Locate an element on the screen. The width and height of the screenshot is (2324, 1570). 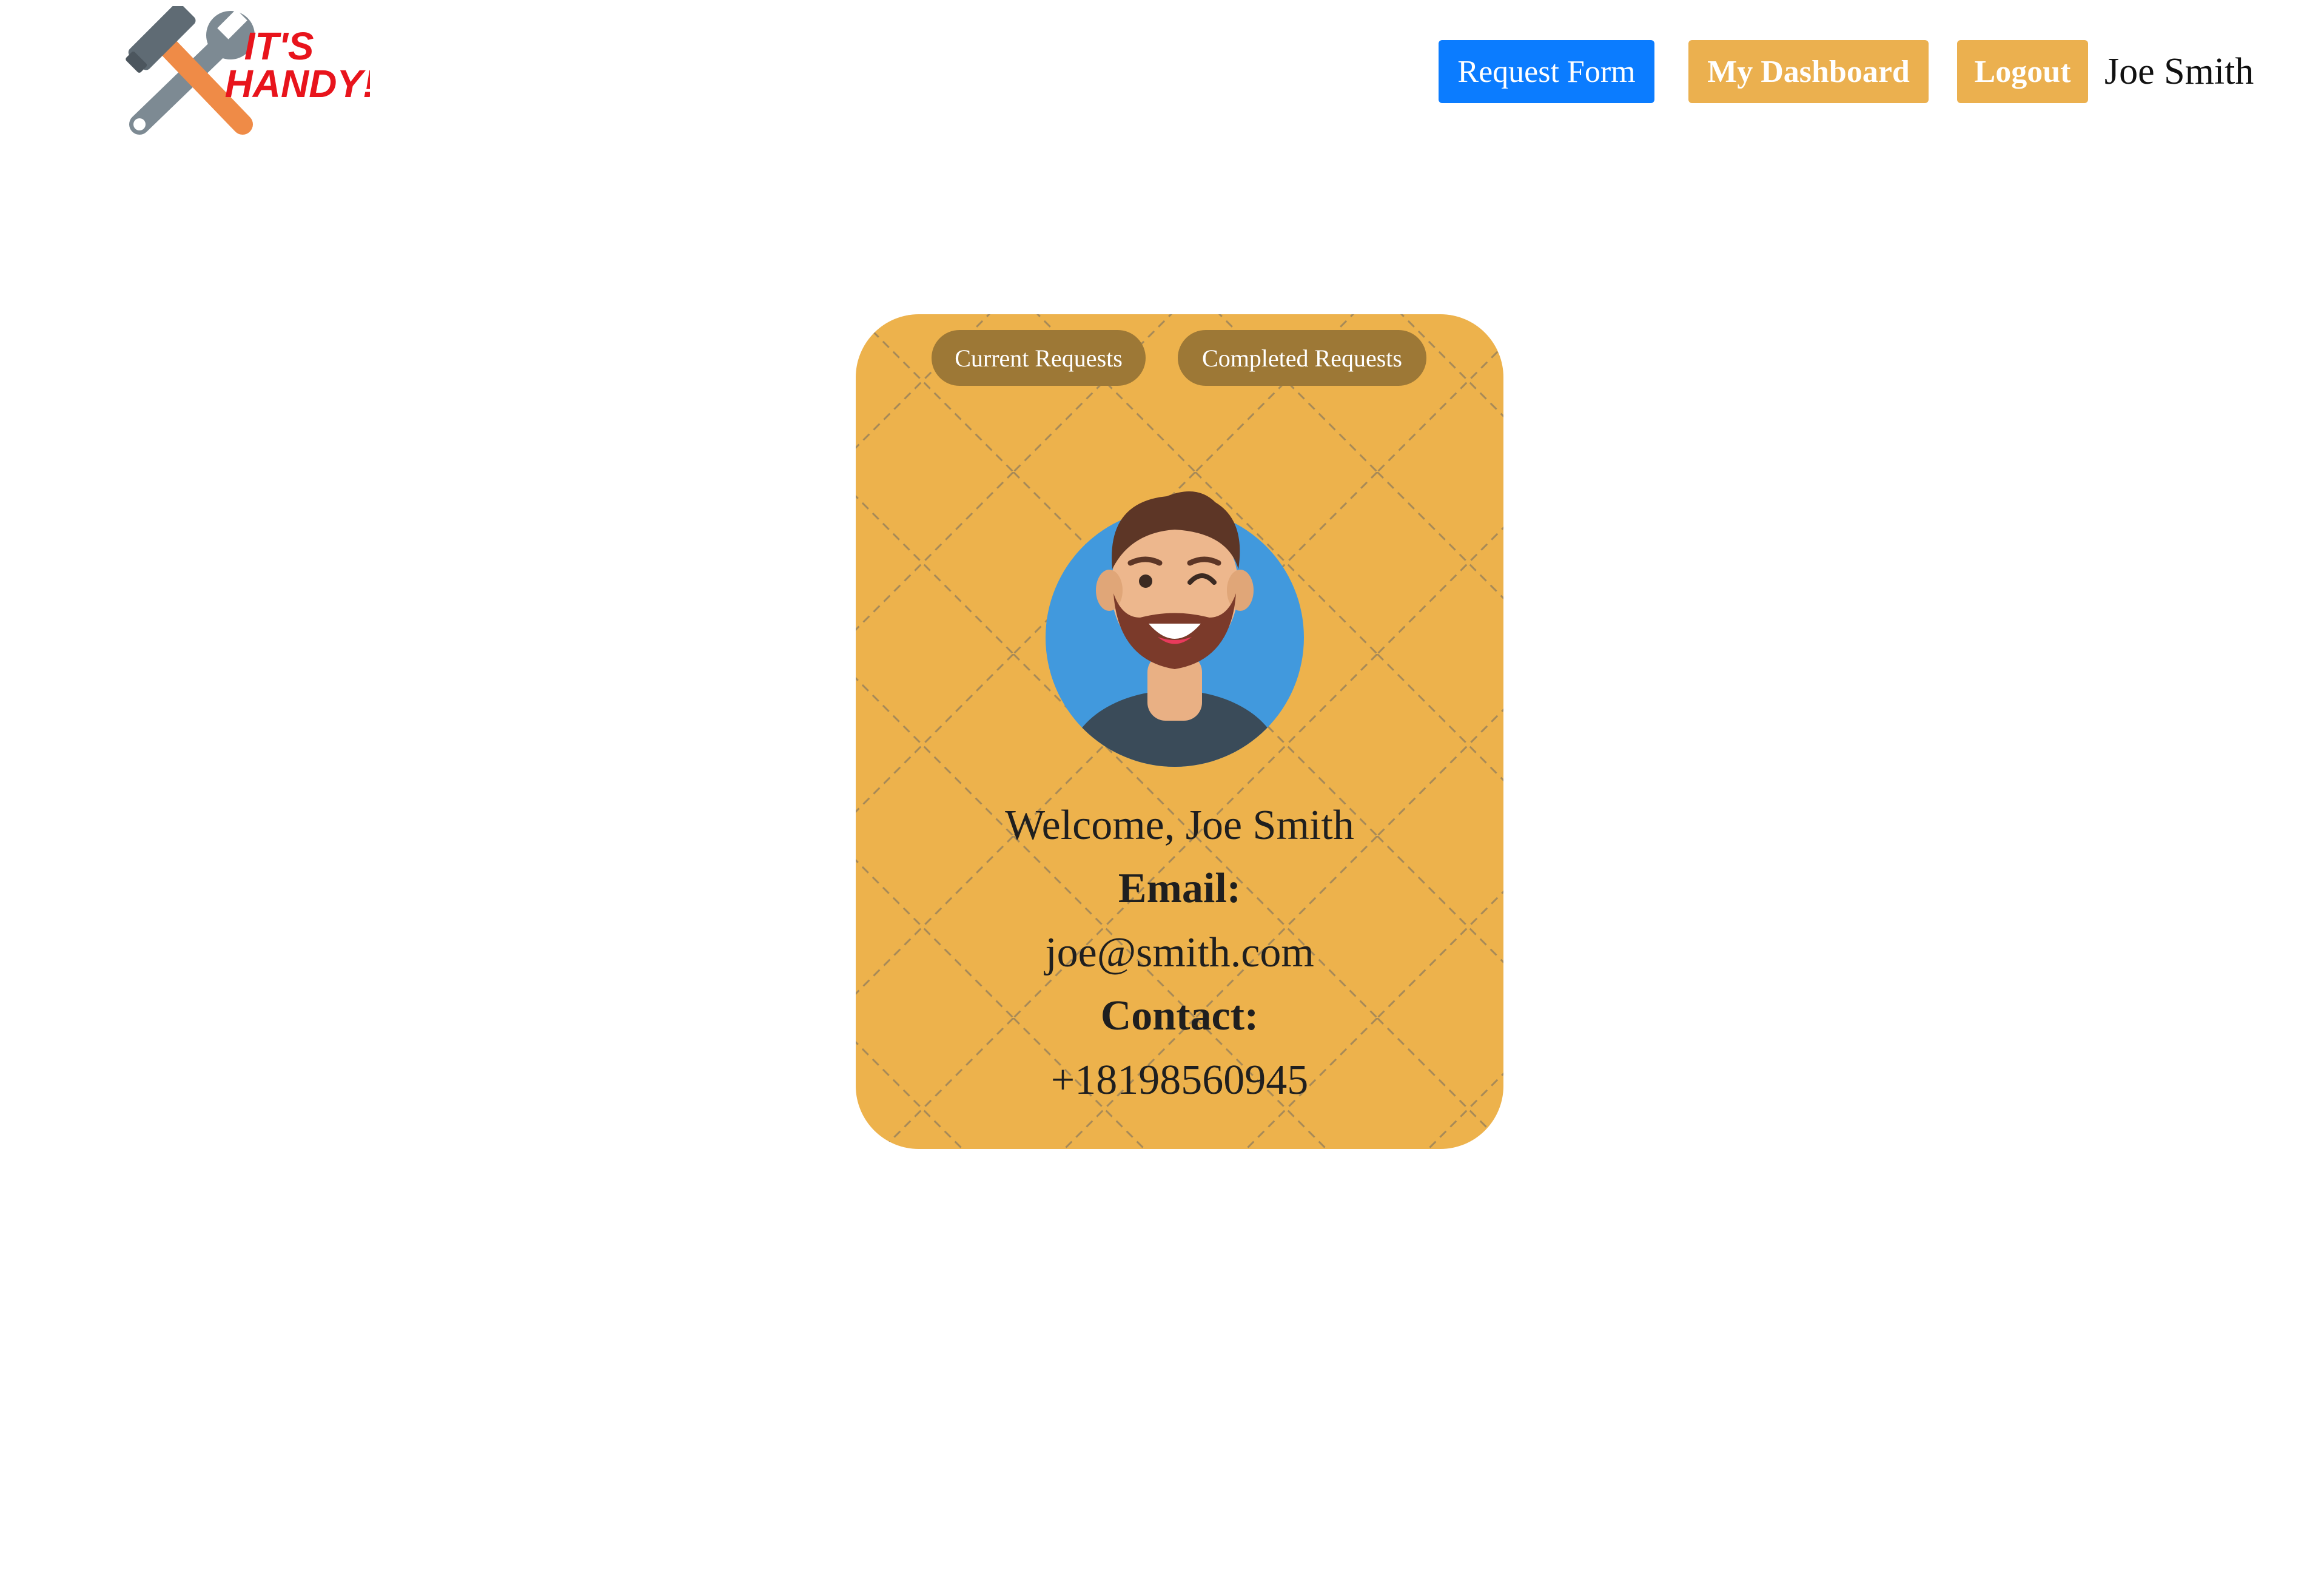
hammer-wrench-icon: IT'S HANDY! is located at coordinates (248, 70).